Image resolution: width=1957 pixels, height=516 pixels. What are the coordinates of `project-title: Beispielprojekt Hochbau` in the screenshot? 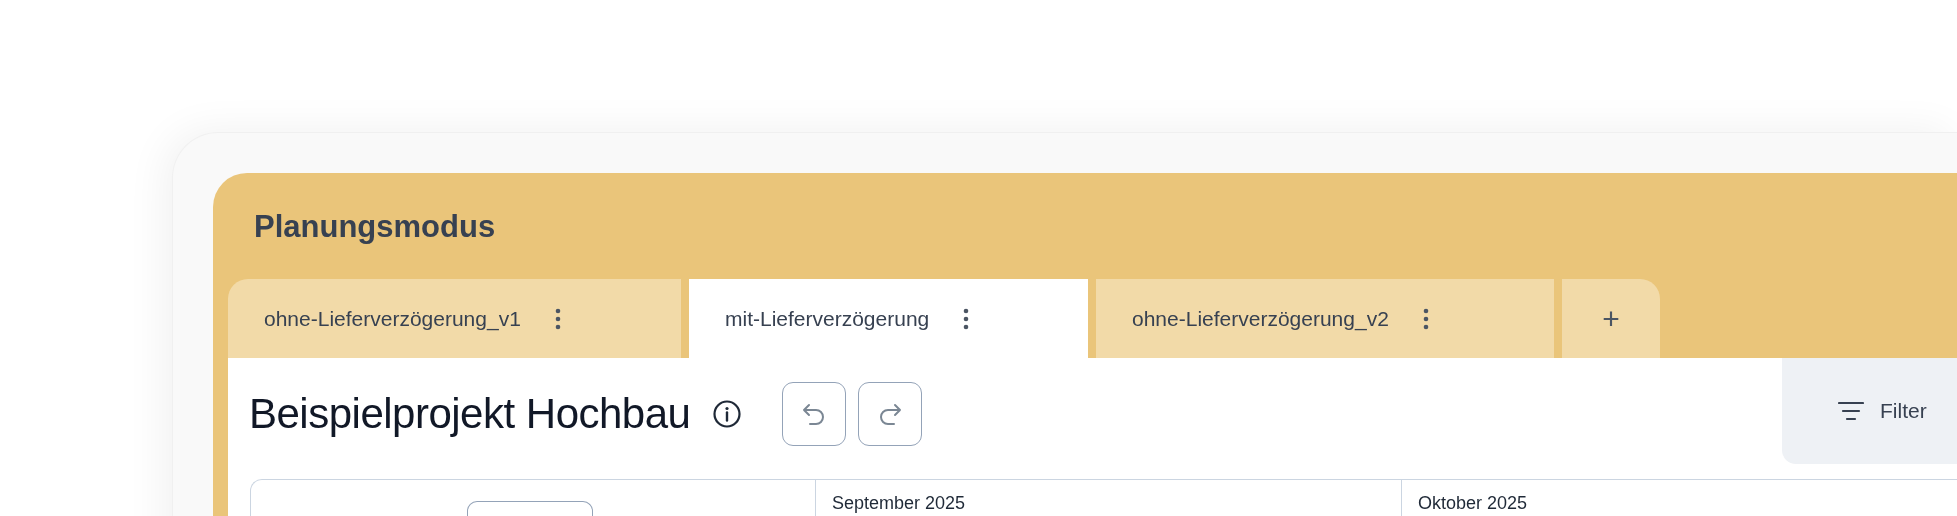 It's located at (470, 414).